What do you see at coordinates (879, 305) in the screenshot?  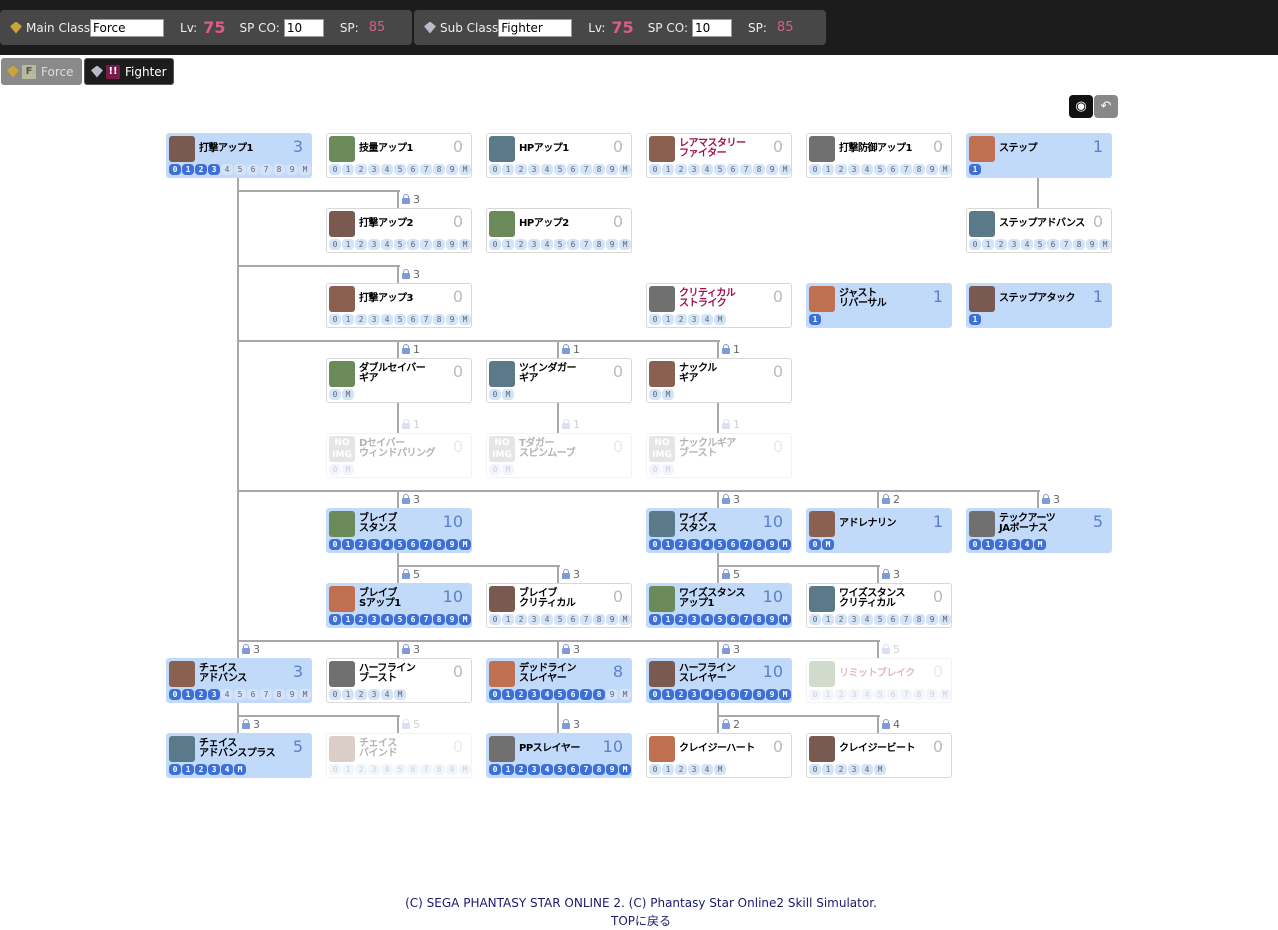 I see `skill-card: ジャスト リバーサル 1 1` at bounding box center [879, 305].